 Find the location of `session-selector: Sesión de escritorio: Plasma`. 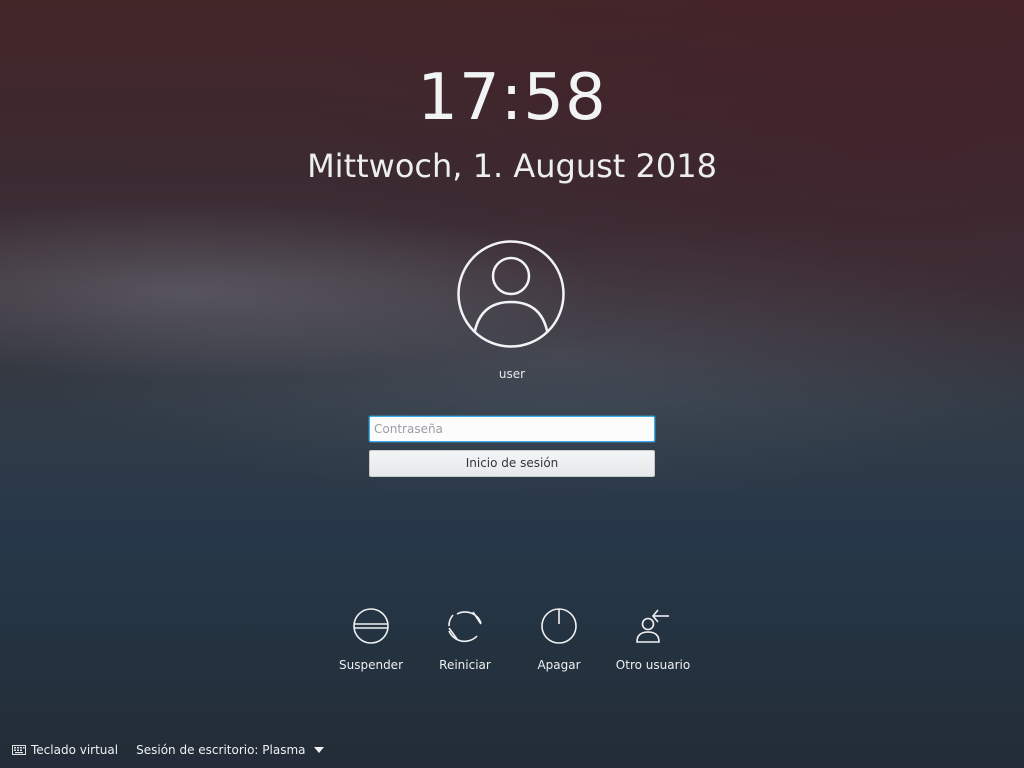

session-selector: Sesión de escritorio: Plasma is located at coordinates (230, 750).